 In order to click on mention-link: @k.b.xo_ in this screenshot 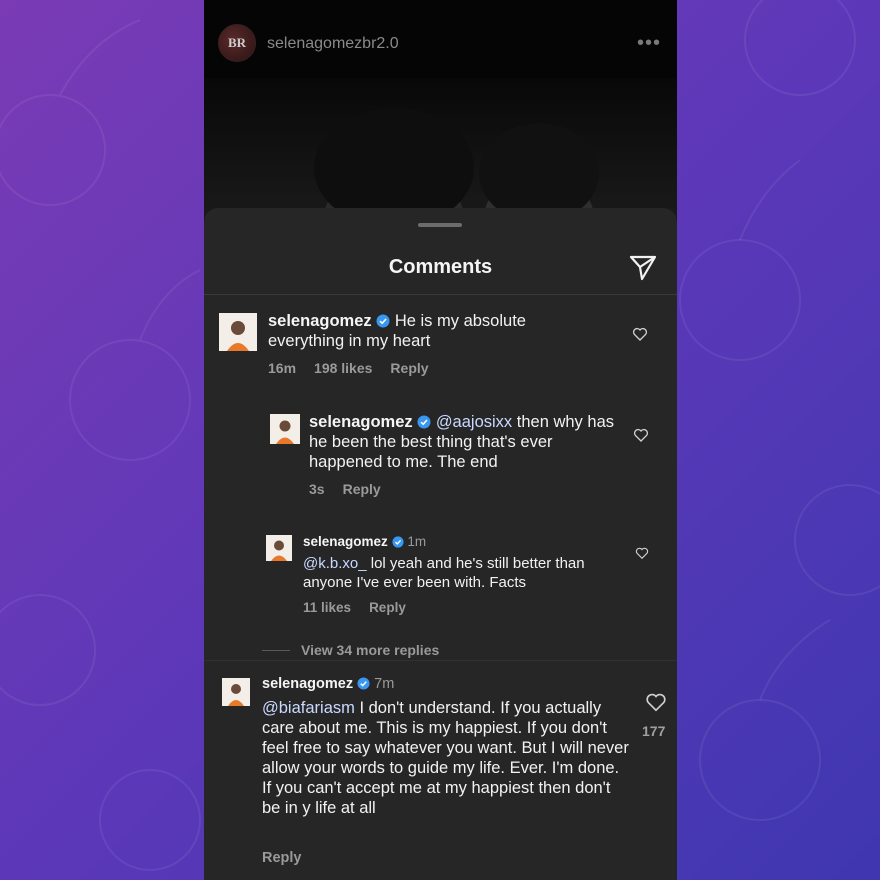, I will do `click(335, 563)`.